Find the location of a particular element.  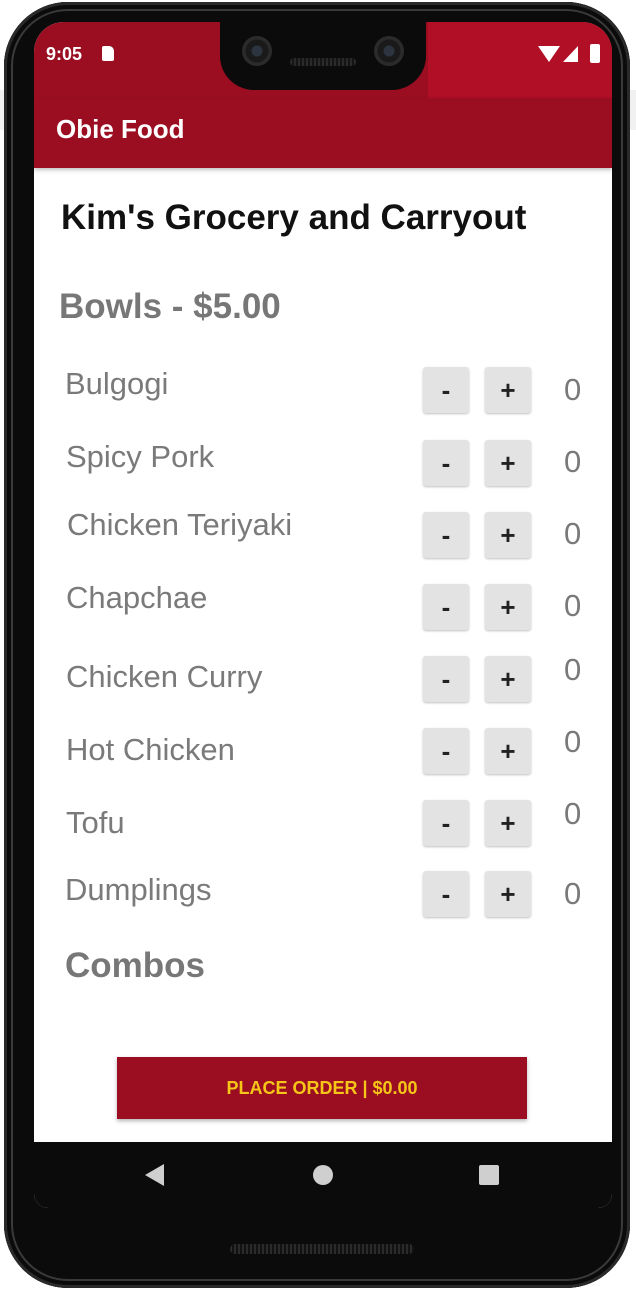

item-name: Chapchae is located at coordinates (137, 597).